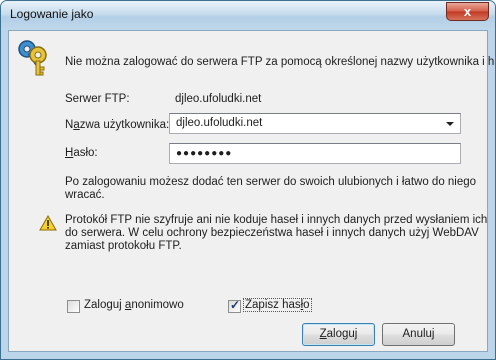  I want to click on password-value: ●●●●●●●●, so click(204, 153).